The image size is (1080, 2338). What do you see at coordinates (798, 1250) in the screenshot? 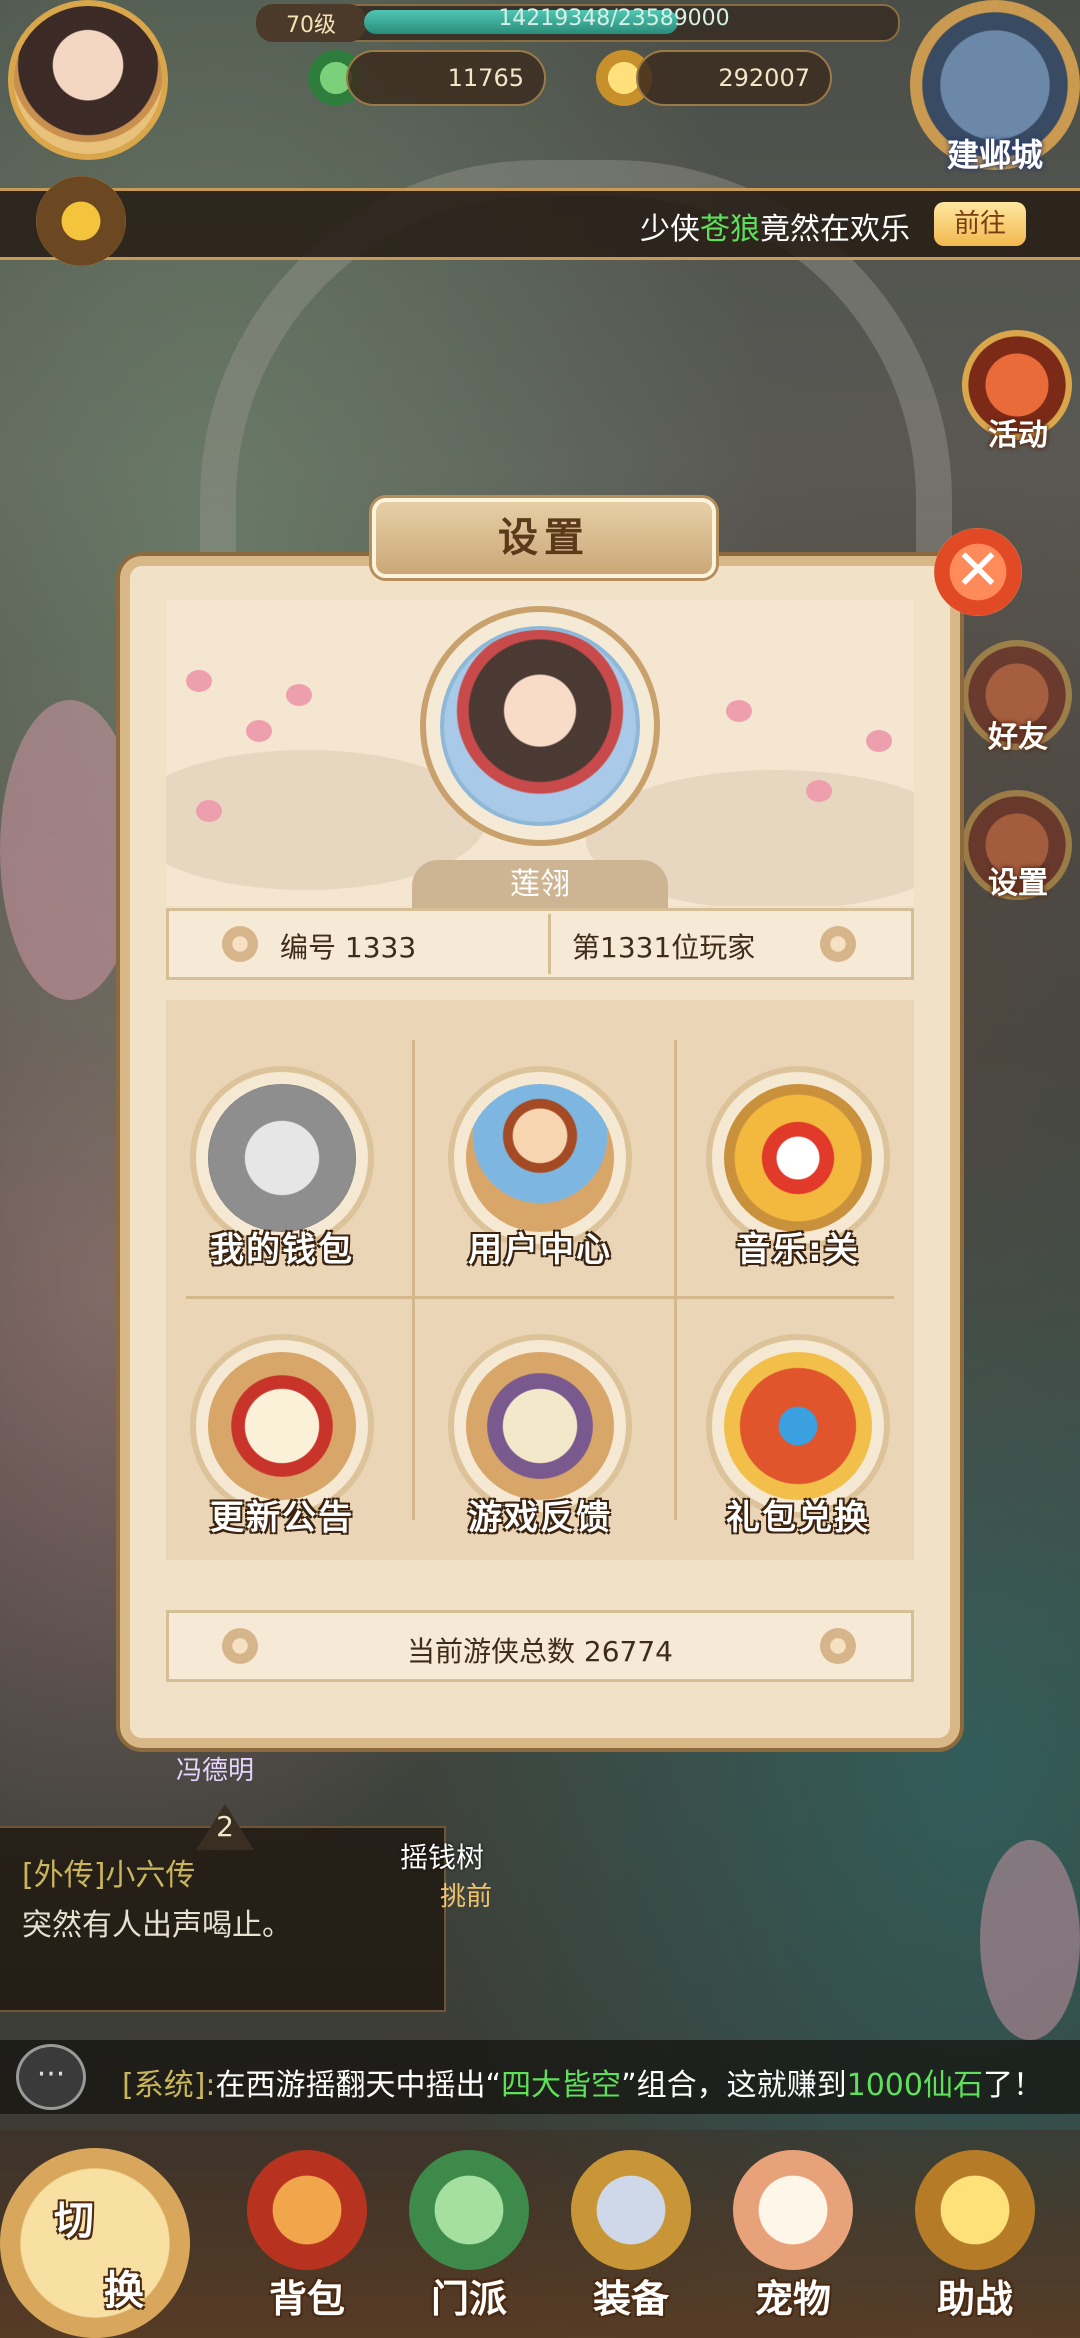
I see `music-label: 音乐:关` at bounding box center [798, 1250].